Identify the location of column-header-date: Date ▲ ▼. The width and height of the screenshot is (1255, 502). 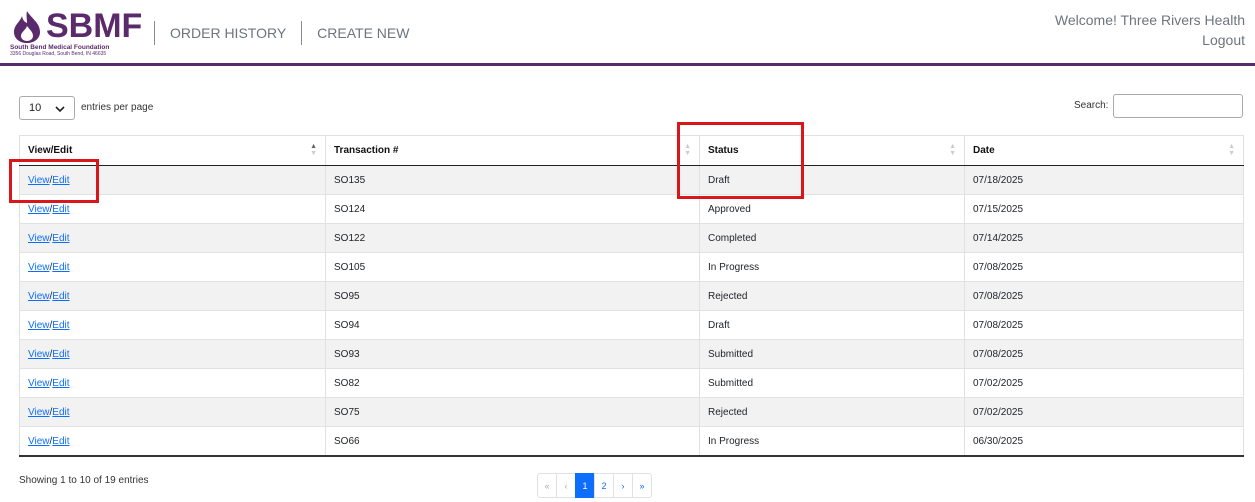
(1104, 150).